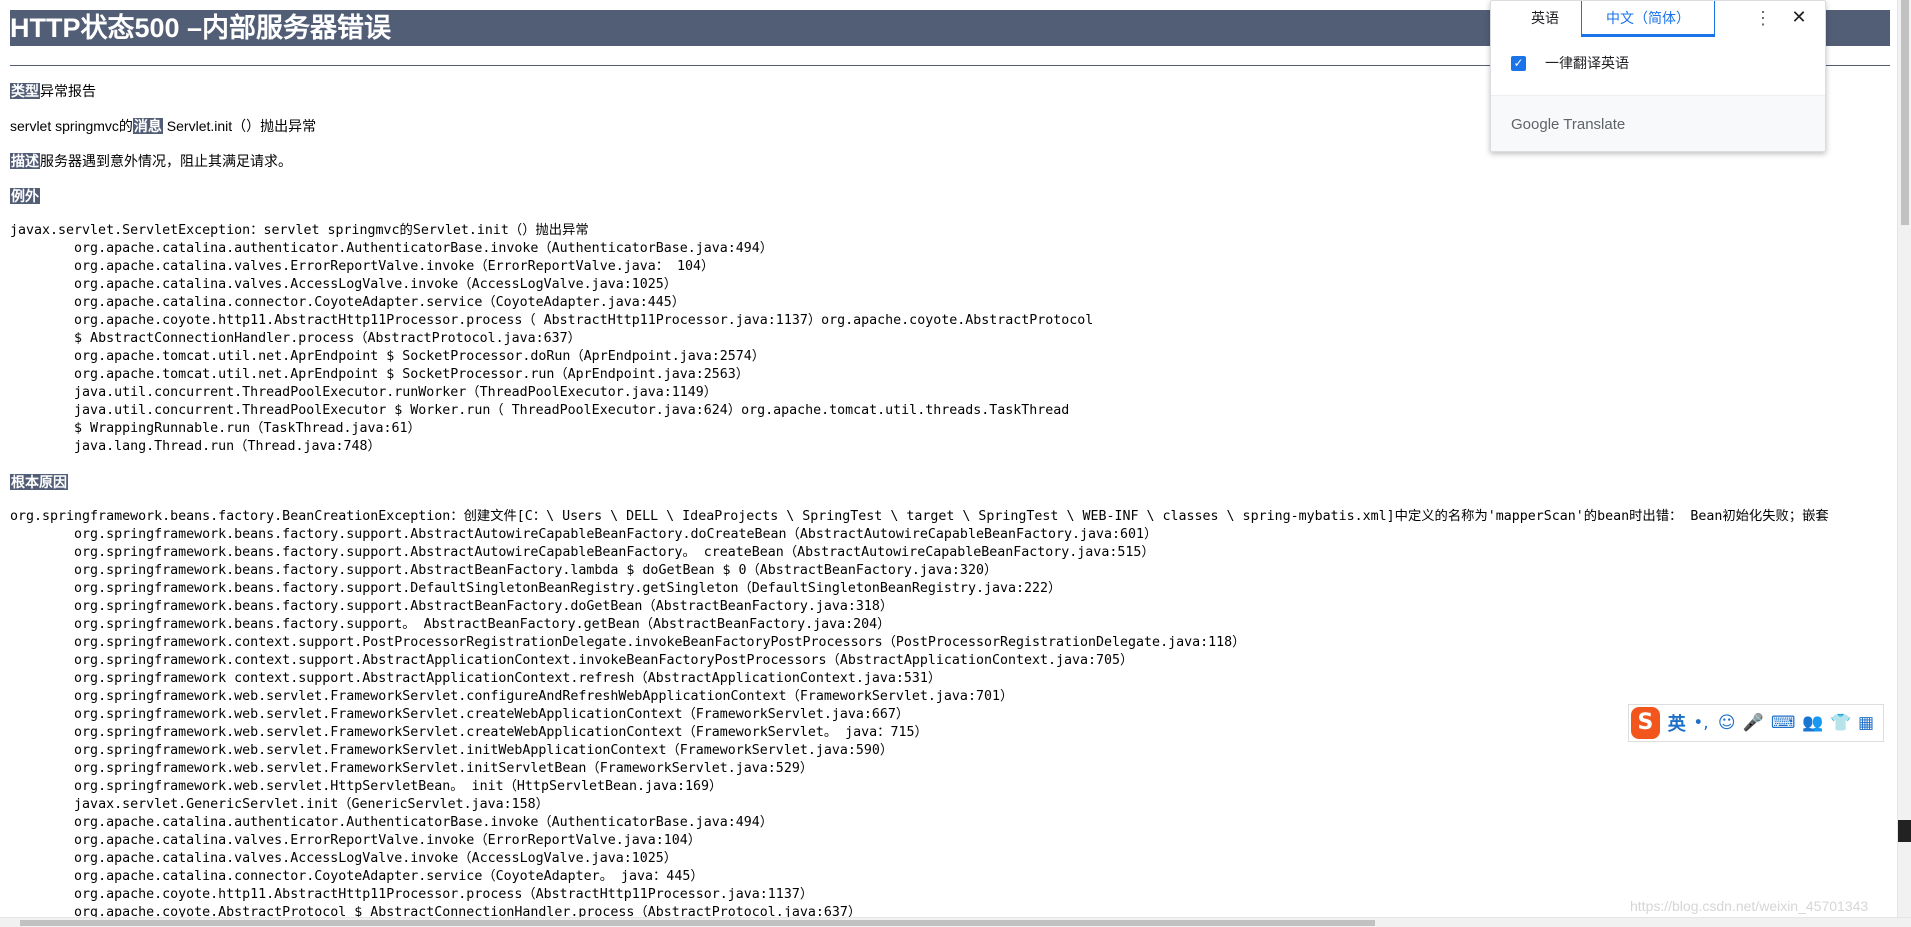 The image size is (1911, 927). I want to click on horizontal-scrollbar, so click(955, 922).